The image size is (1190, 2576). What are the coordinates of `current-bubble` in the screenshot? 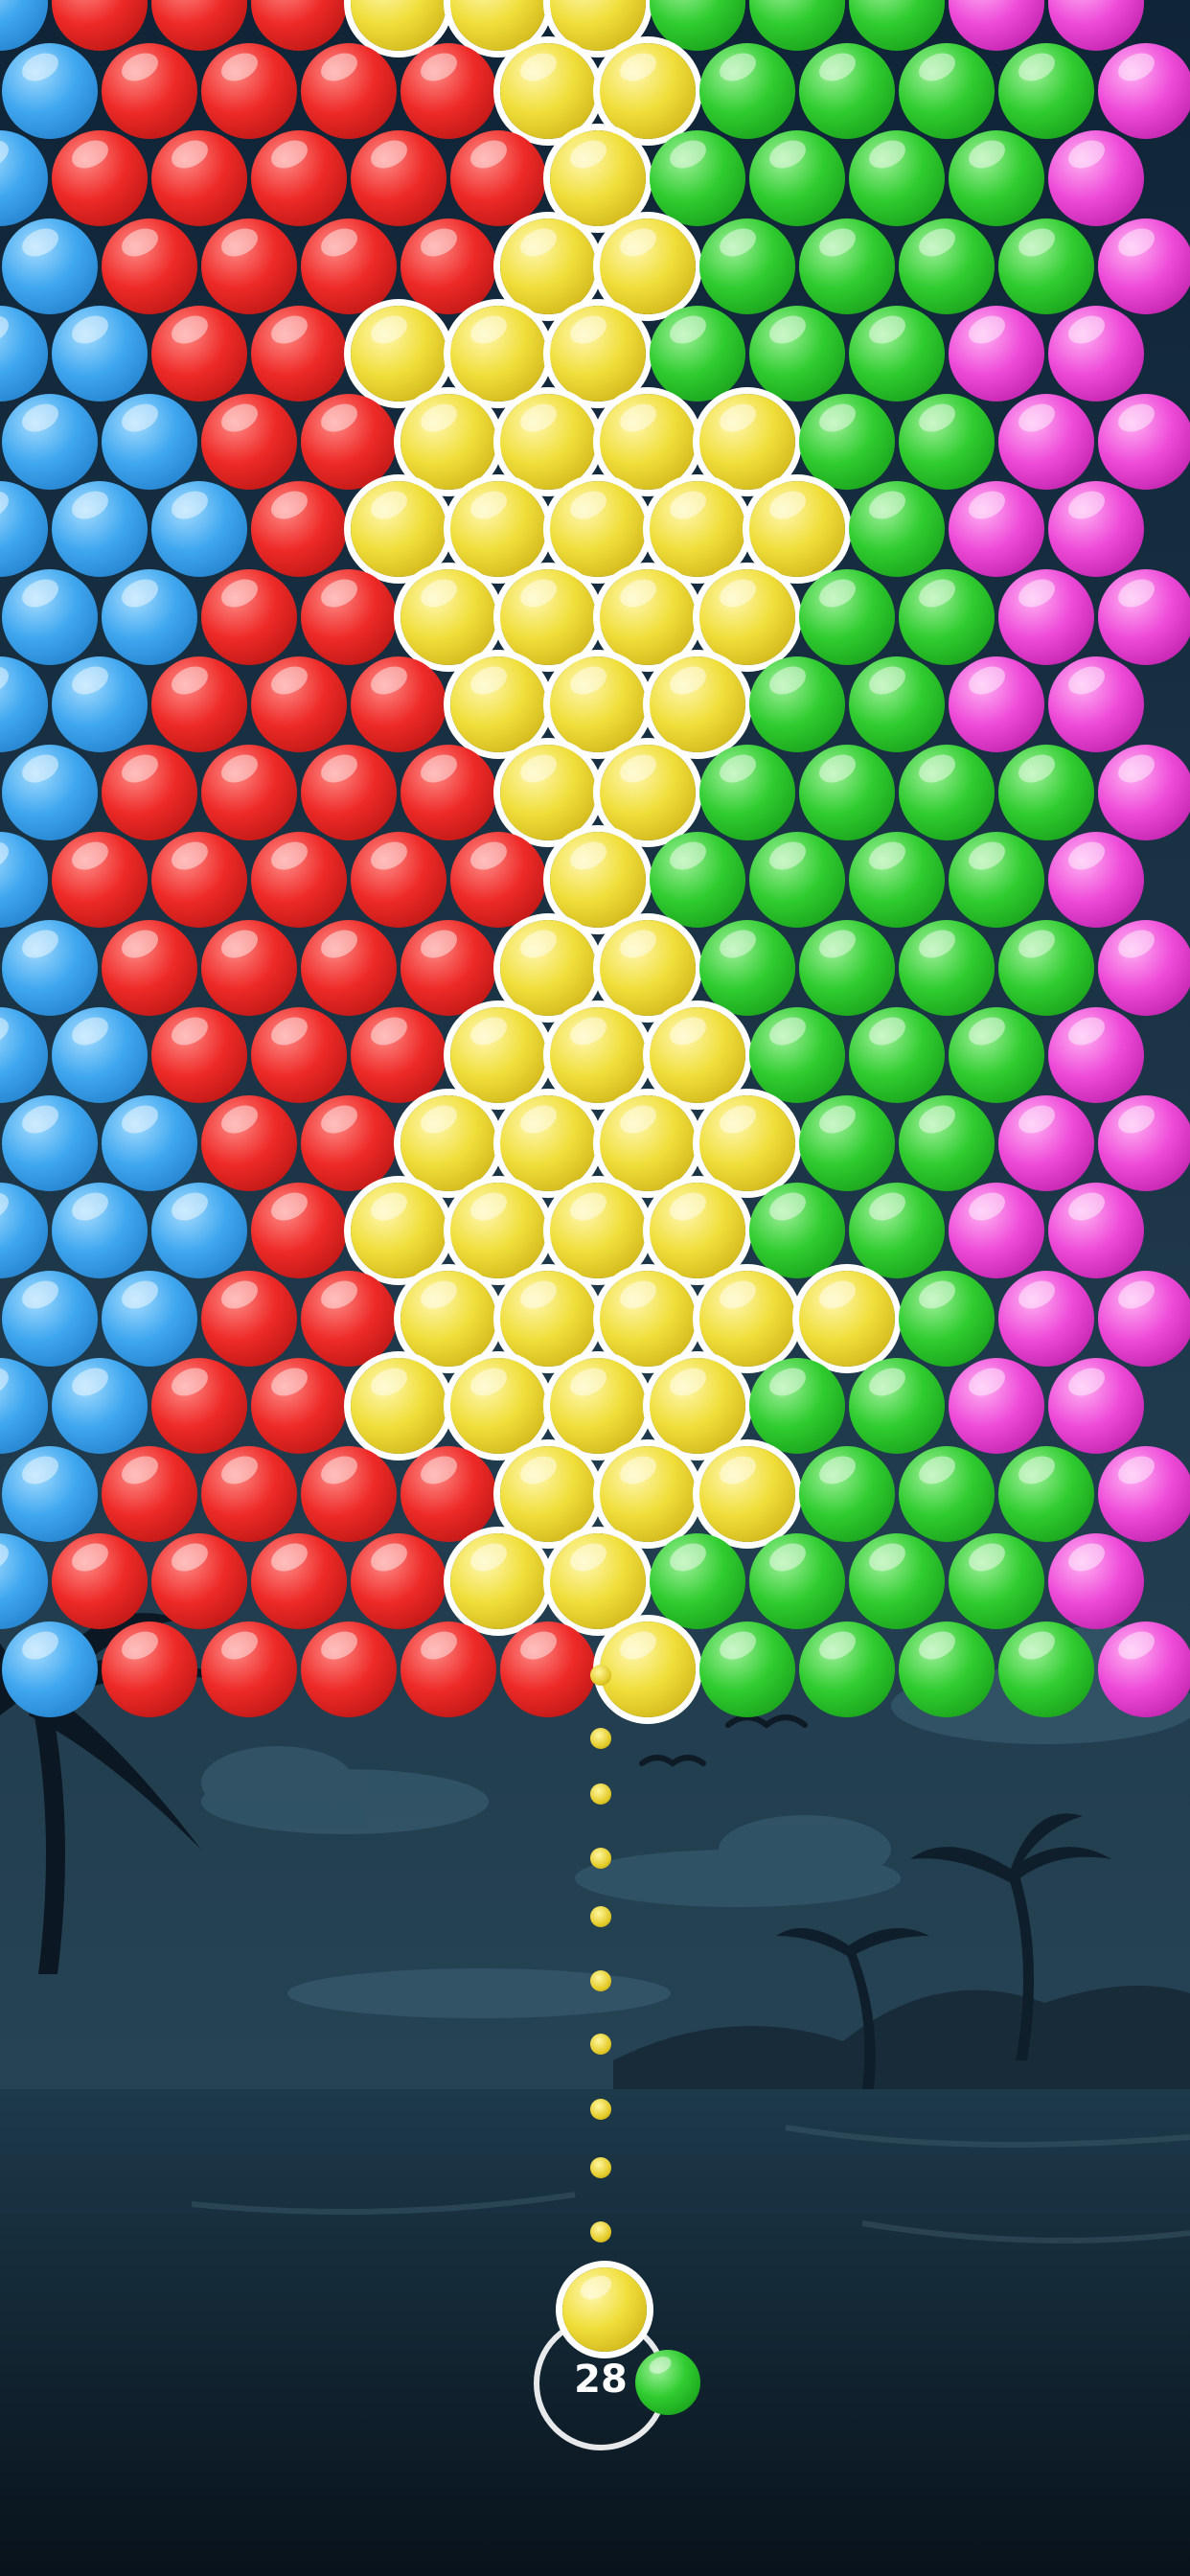 It's located at (605, 2309).